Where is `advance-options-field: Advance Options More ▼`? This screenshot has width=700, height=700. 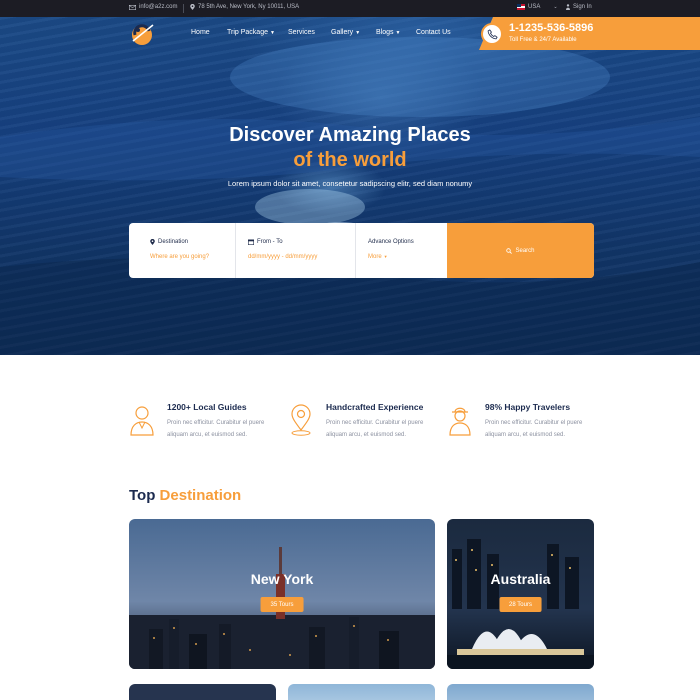
advance-options-field: Advance Options More ▼ is located at coordinates (401, 250).